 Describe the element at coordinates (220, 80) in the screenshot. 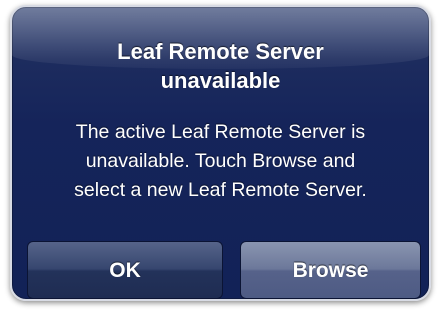

I see `alert-title-line-2: unavailable` at that location.